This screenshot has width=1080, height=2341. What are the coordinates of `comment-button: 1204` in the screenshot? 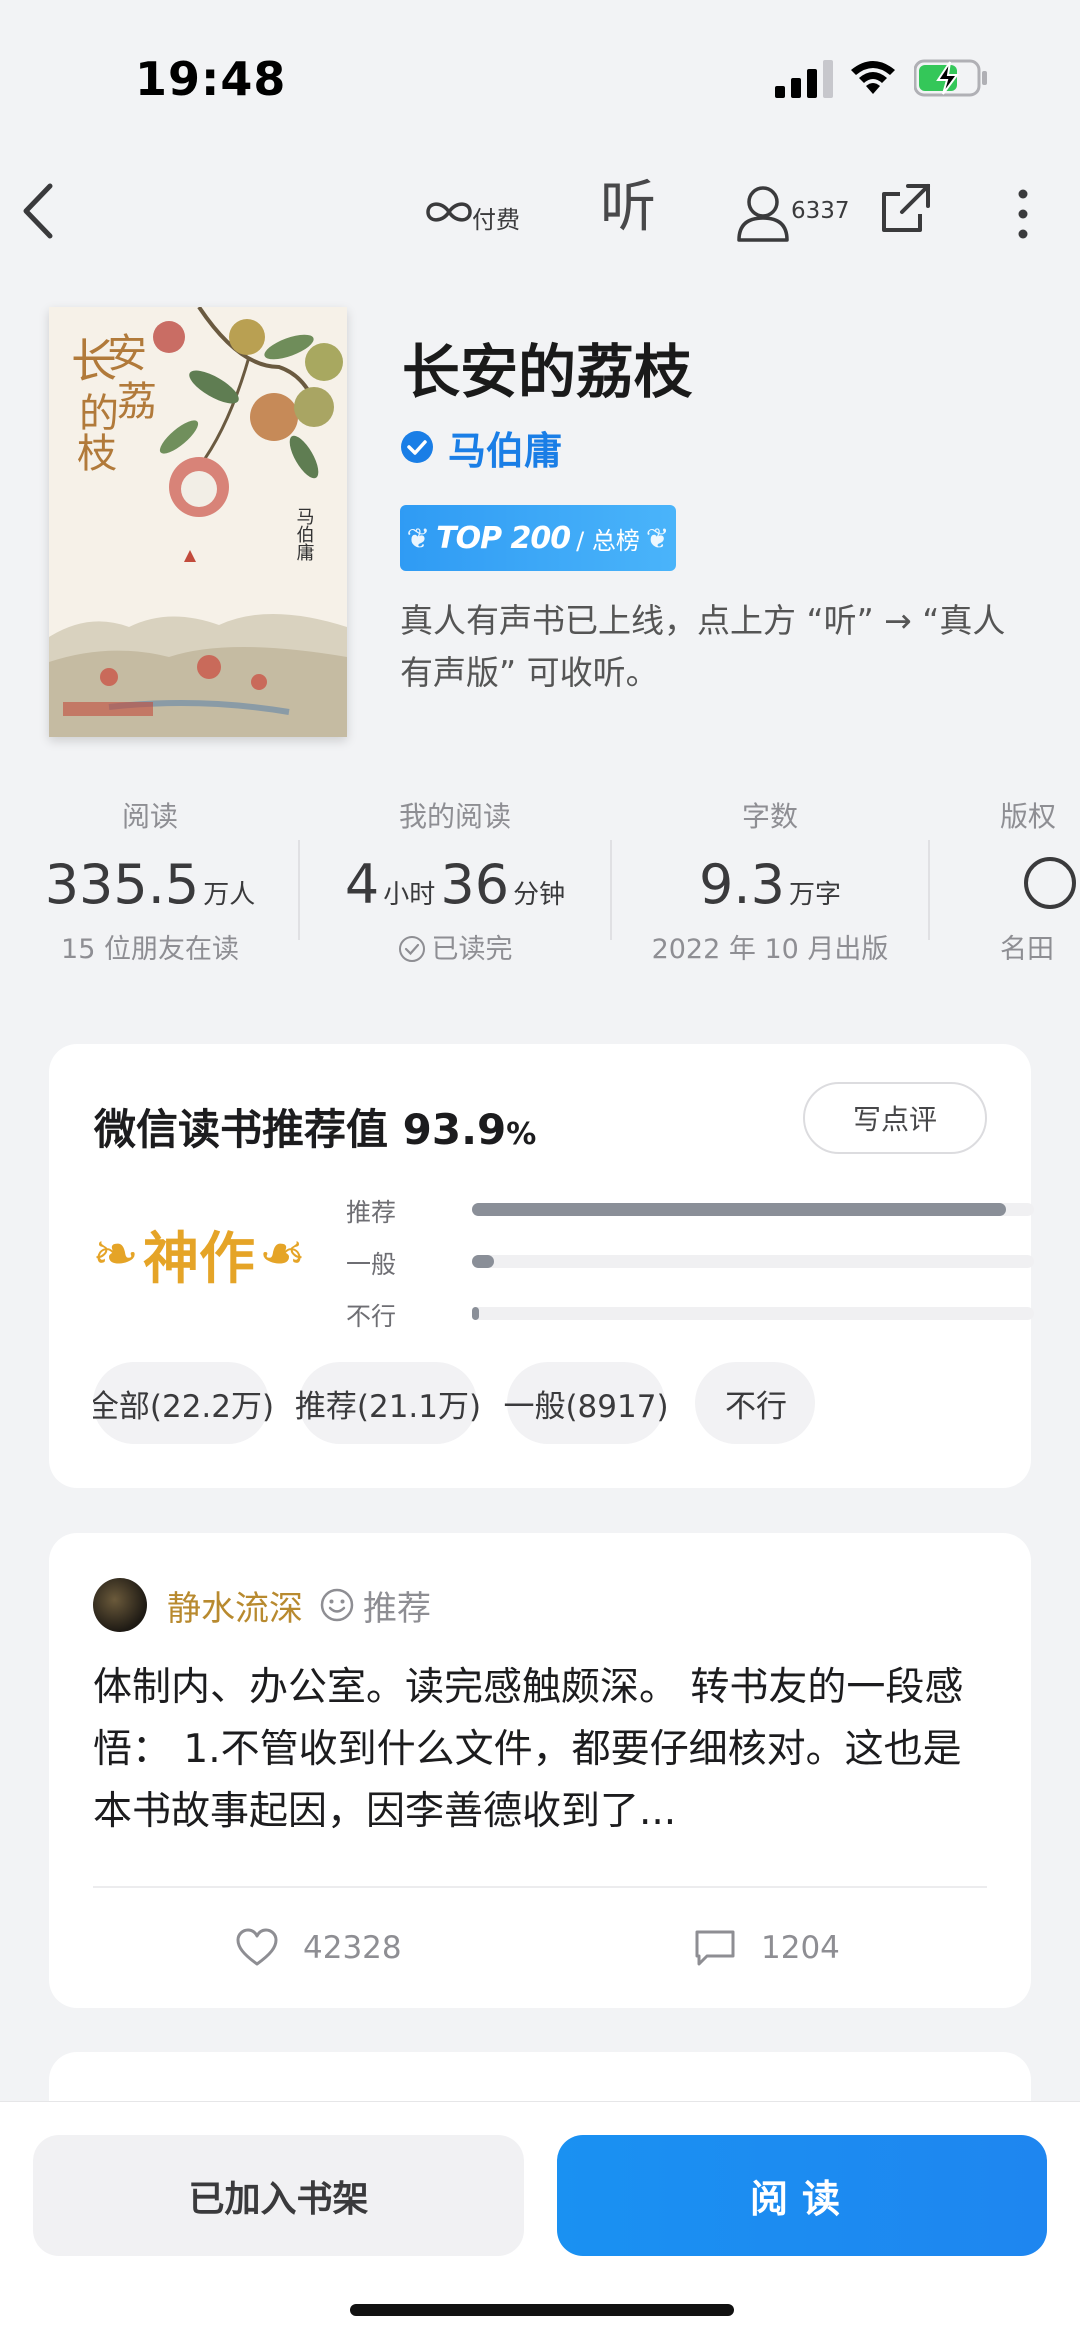 It's located at (766, 1948).